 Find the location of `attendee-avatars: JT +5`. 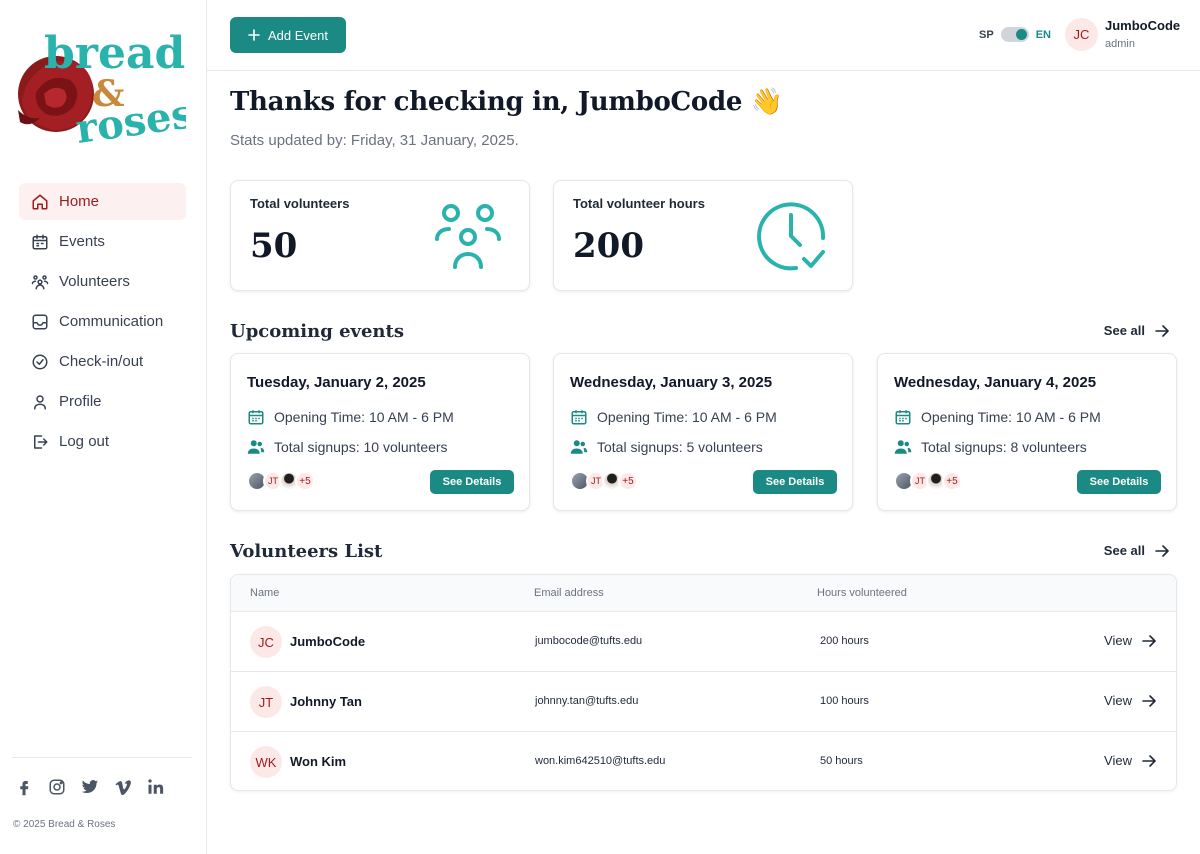

attendee-avatars: JT +5 is located at coordinates (928, 481).